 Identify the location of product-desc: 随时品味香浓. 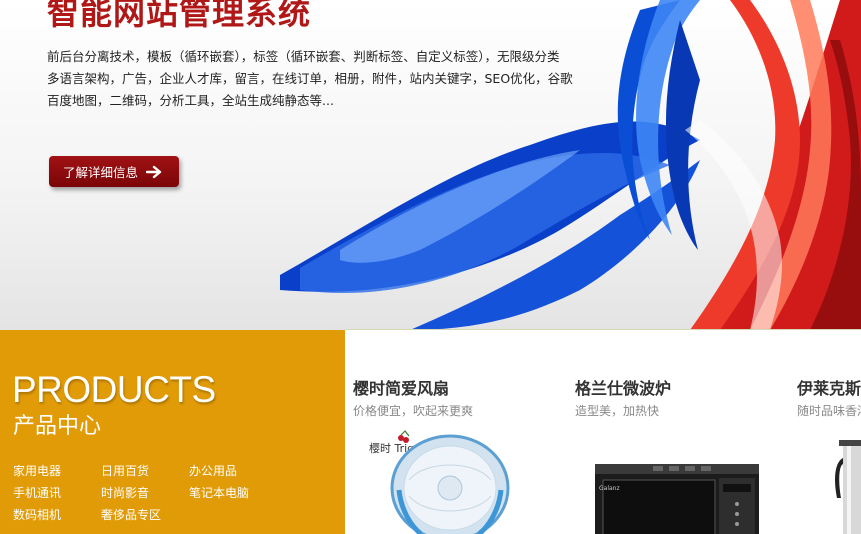
(829, 411).